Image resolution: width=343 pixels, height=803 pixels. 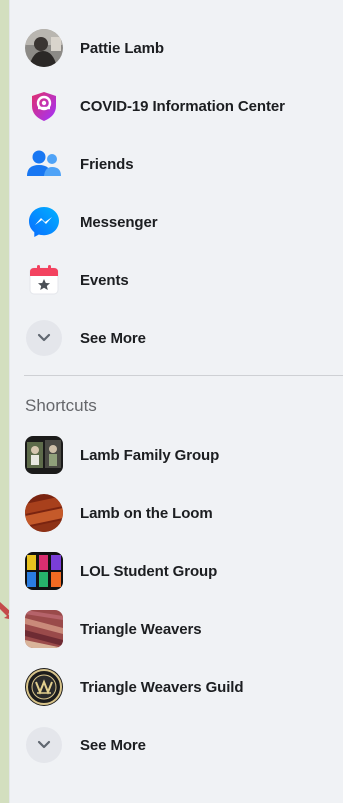 I want to click on sidebar-item-covid: COVID-19 Information Center, so click(x=179, y=106).